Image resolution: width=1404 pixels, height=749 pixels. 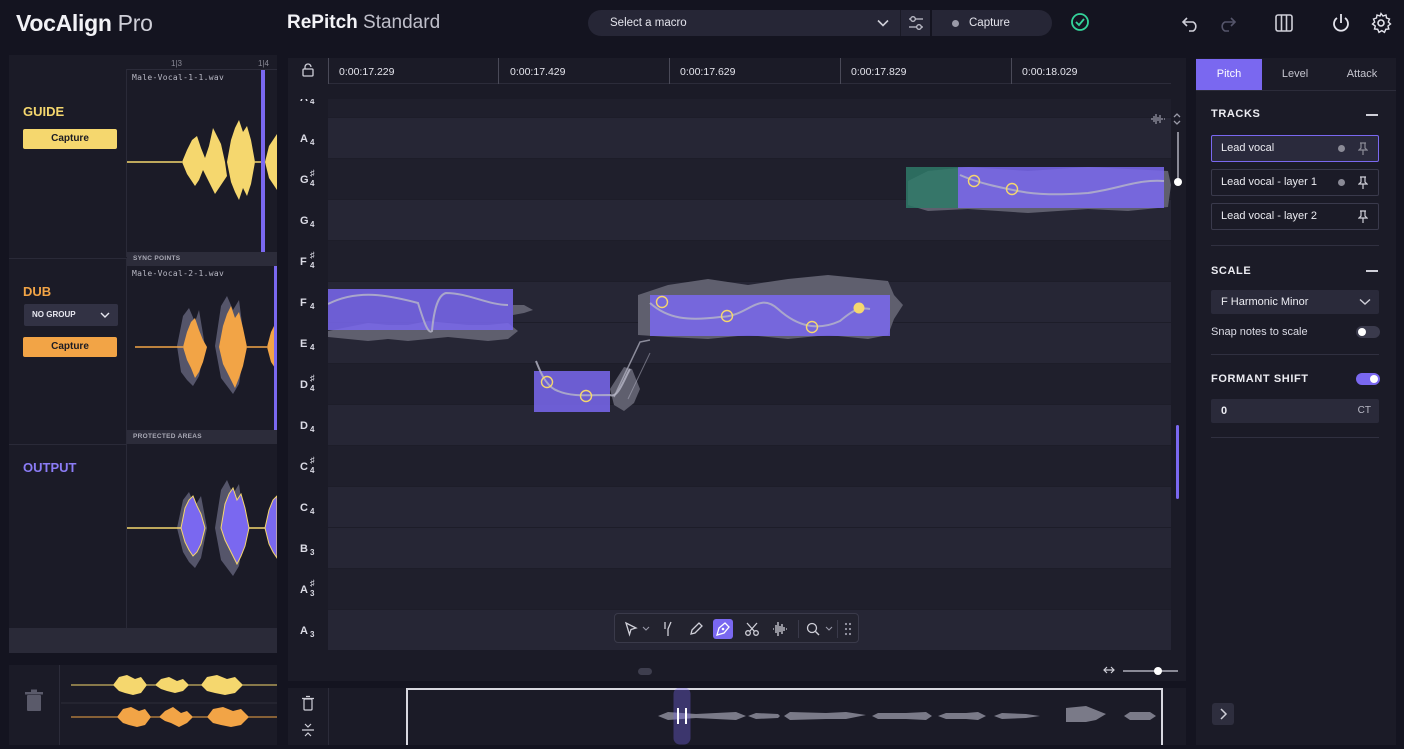 I want to click on timeline-label: 0:00:17.229, so click(x=367, y=72).